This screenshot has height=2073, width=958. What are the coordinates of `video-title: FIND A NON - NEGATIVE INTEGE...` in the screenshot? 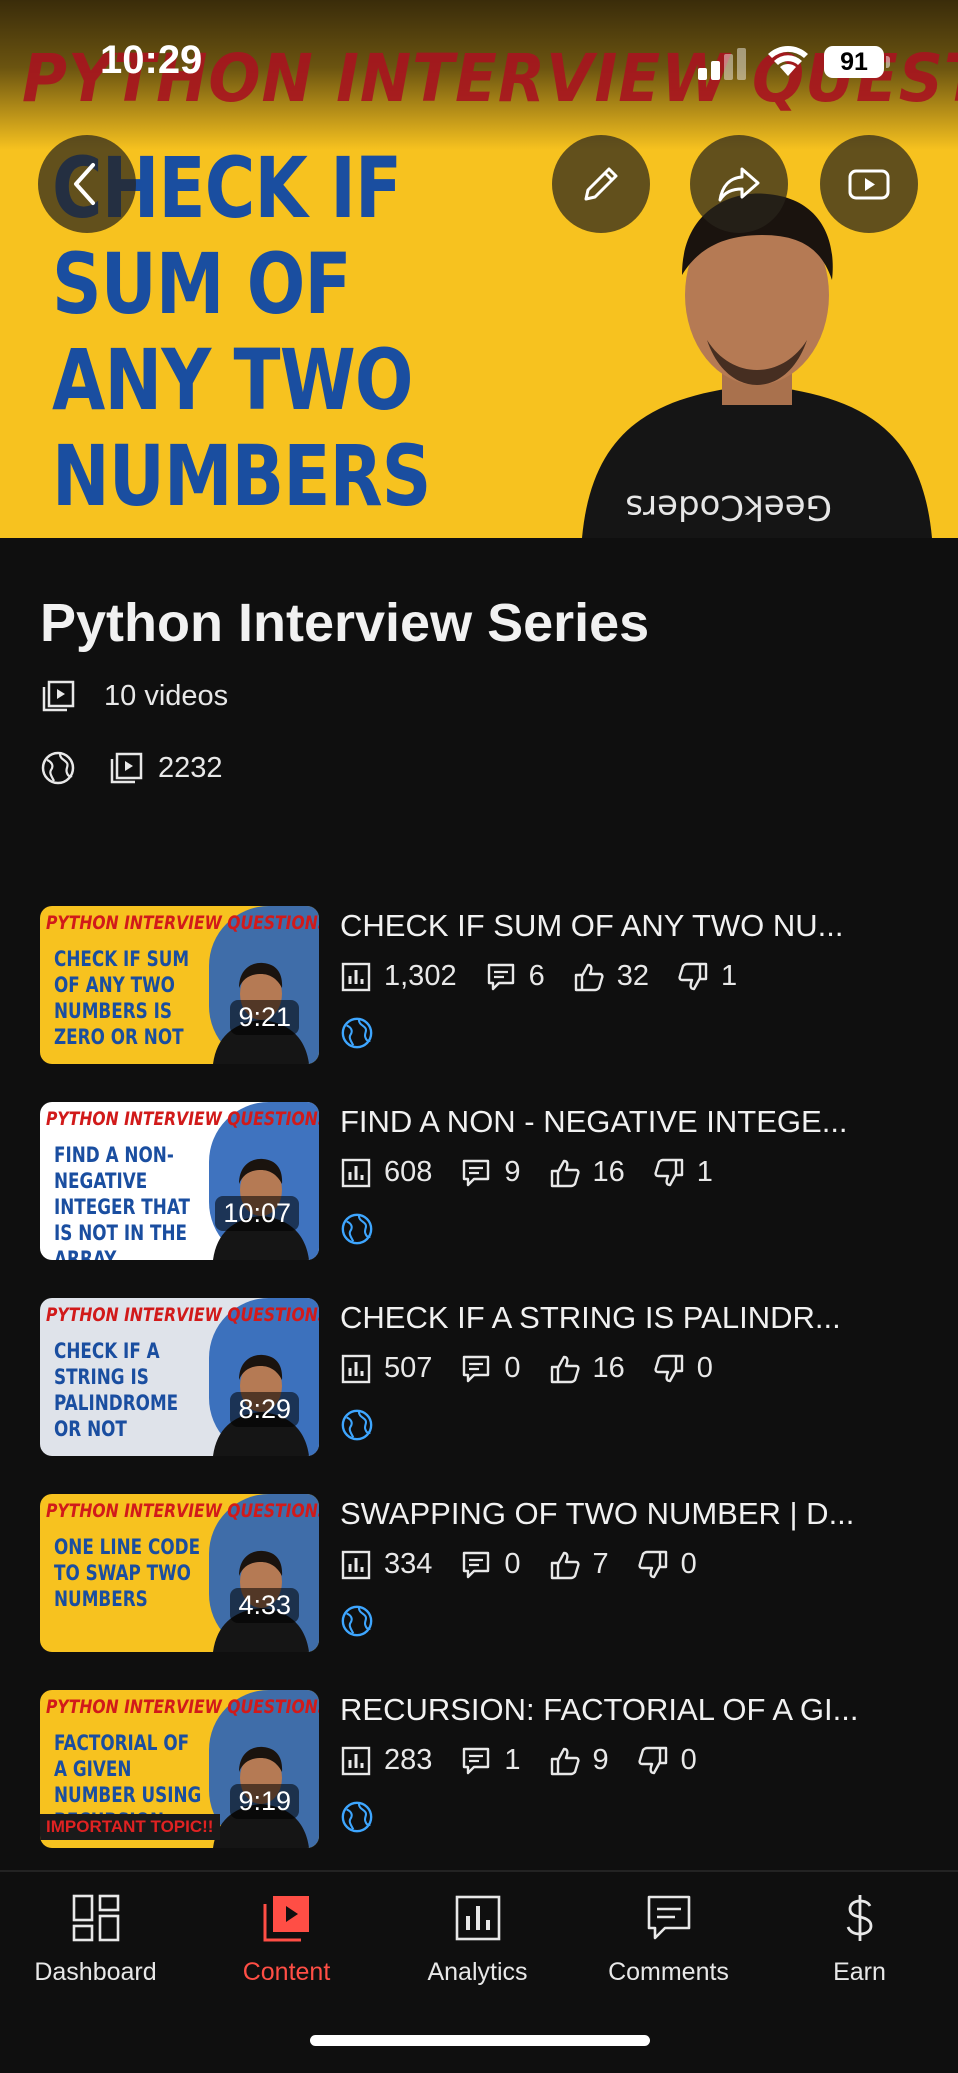 It's located at (640, 1122).